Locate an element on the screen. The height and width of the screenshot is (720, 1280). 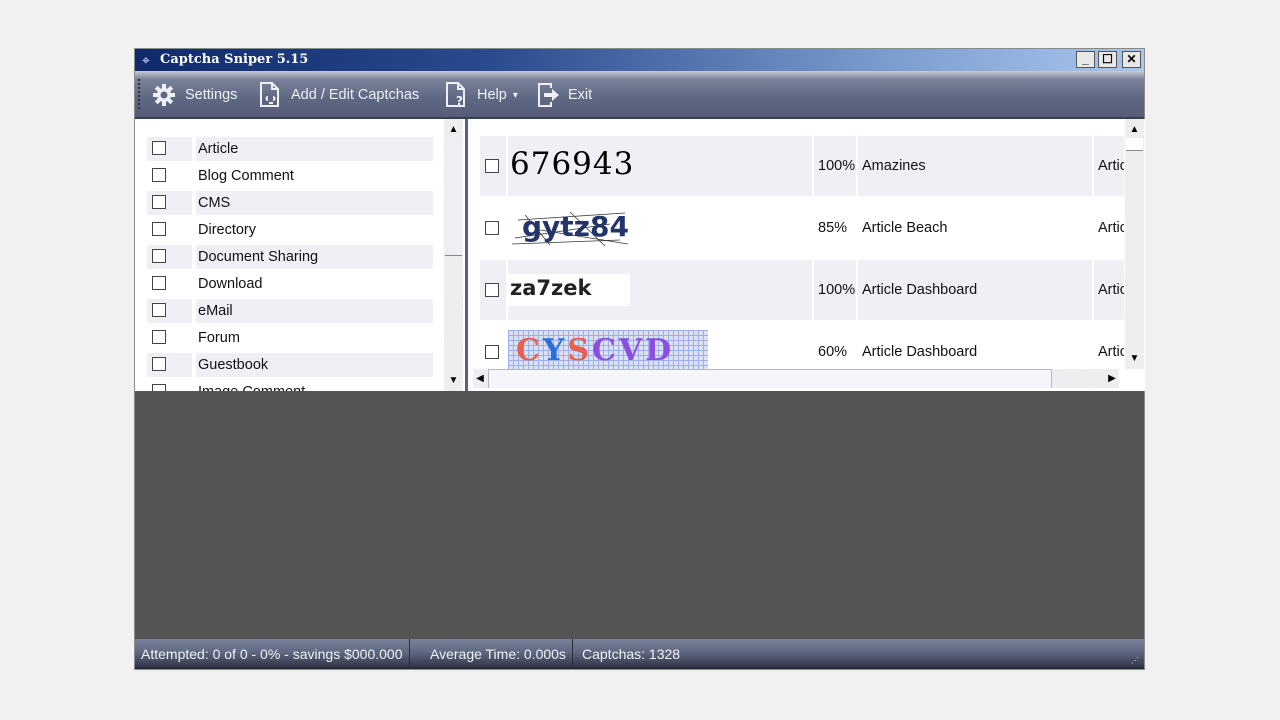
resize-grip-icon: ⋰ is located at coordinates (1136, 661).